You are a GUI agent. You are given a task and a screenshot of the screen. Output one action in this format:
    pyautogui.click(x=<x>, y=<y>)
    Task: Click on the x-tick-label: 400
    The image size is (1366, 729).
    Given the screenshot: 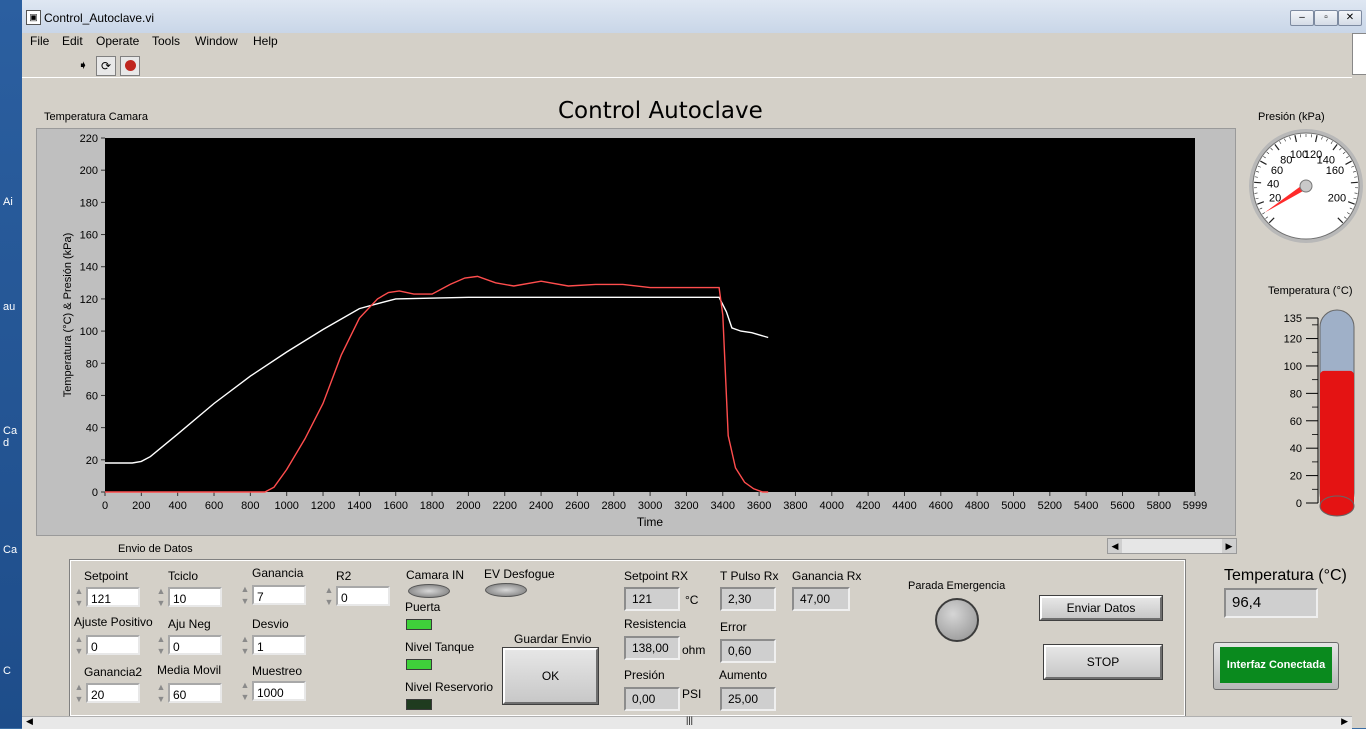 What is the action you would take?
    pyautogui.click(x=177, y=506)
    